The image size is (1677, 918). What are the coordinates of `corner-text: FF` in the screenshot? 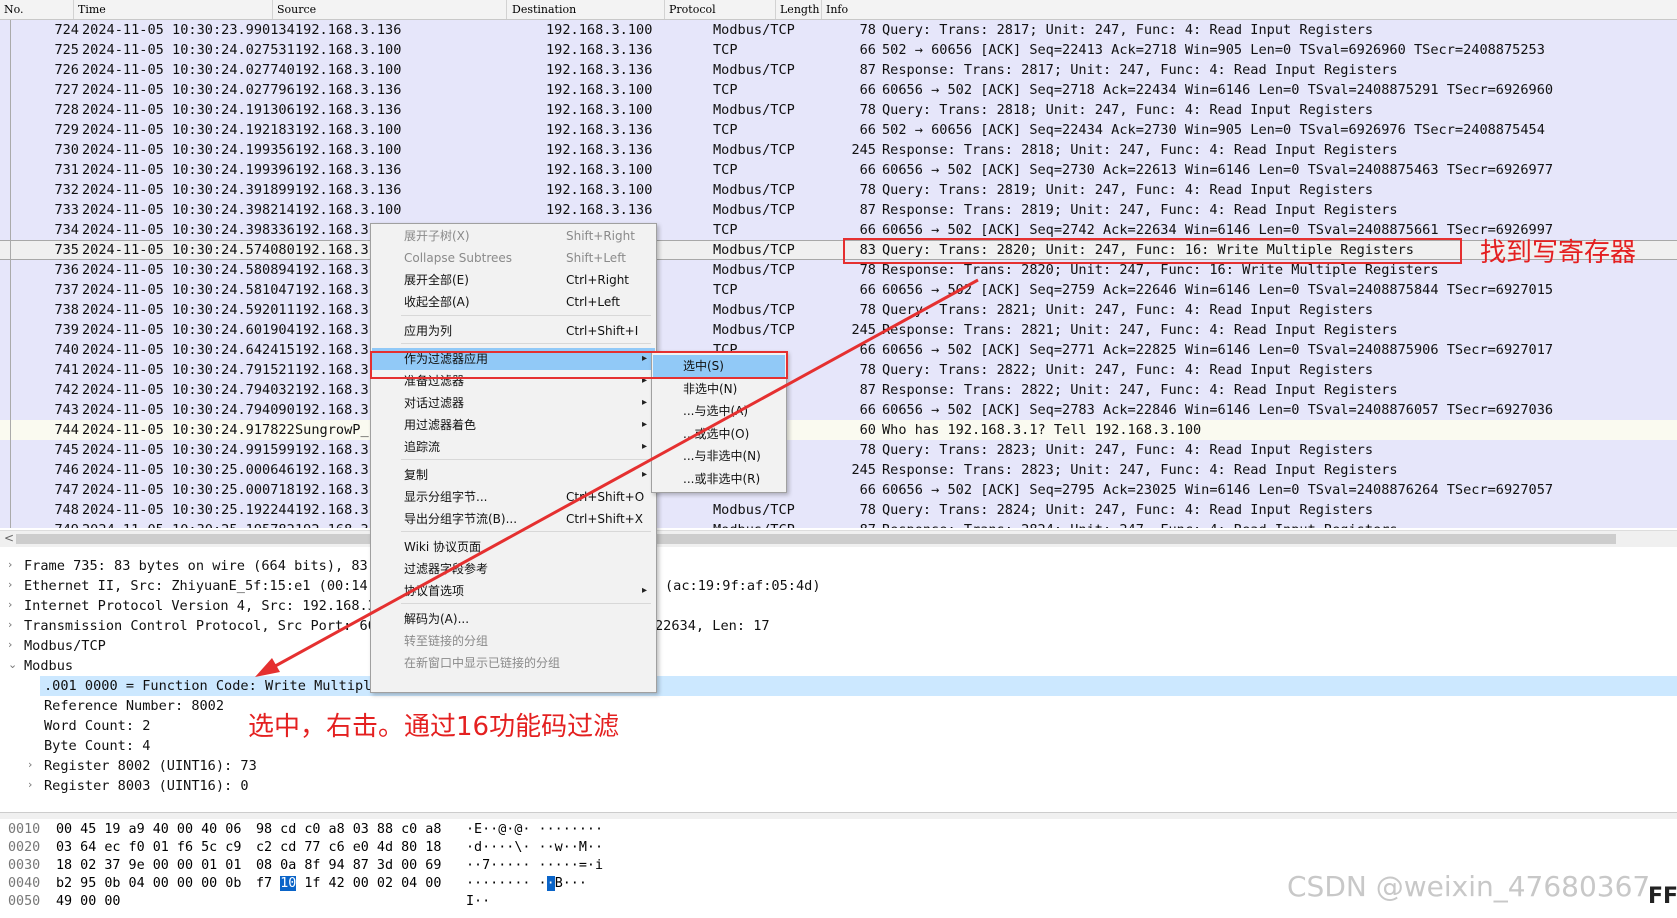 It's located at (1662, 896).